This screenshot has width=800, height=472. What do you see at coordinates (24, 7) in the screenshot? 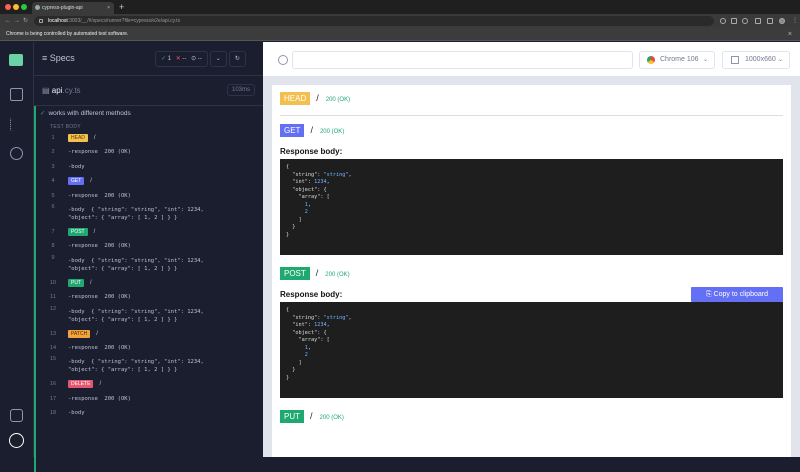
I see `maximize-window-button` at bounding box center [24, 7].